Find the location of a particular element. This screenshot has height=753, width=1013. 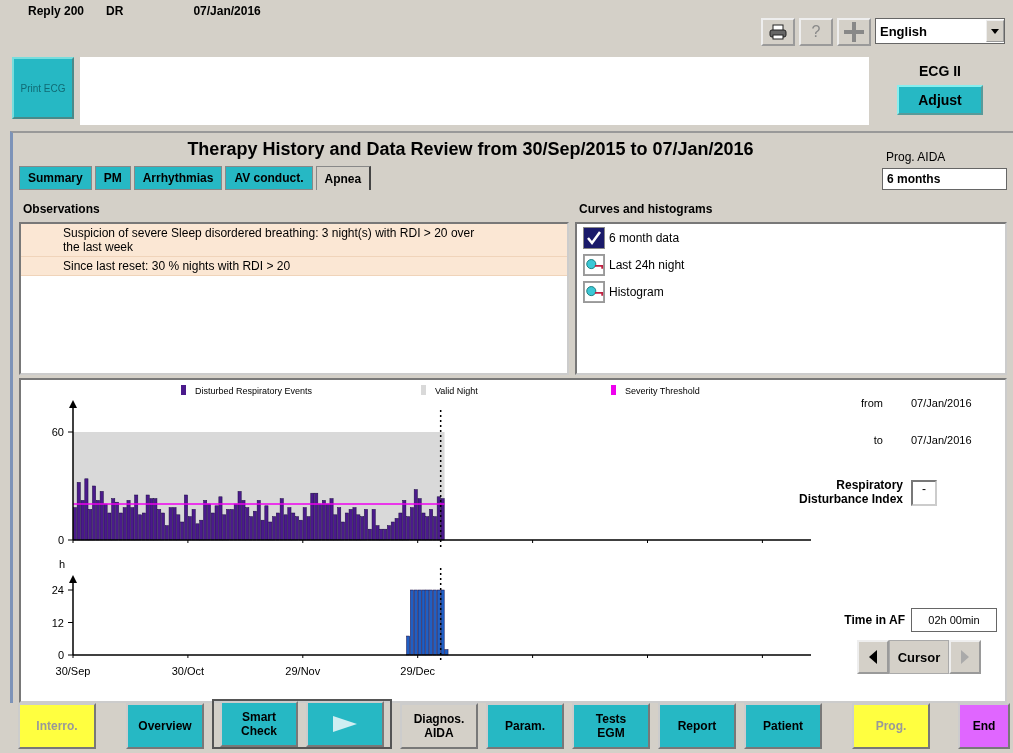

legend-label: Valid Night is located at coordinates (456, 391).